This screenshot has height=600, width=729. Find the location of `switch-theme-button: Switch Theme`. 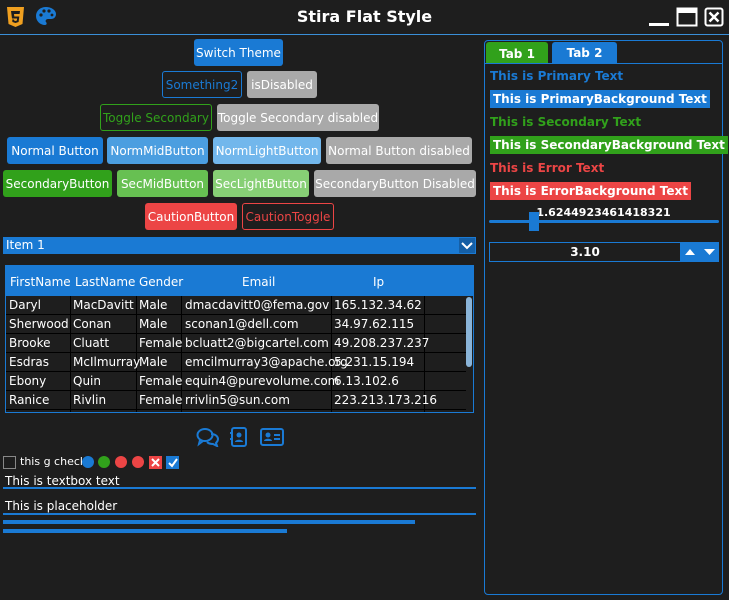

switch-theme-button: Switch Theme is located at coordinates (238, 52).